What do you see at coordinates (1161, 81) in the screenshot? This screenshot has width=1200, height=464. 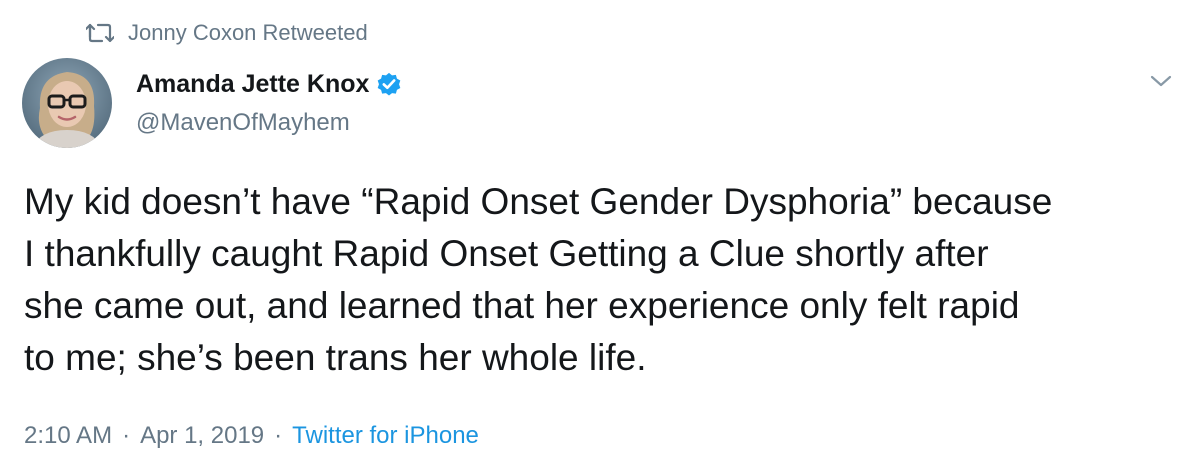 I see `chevron-down-icon` at bounding box center [1161, 81].